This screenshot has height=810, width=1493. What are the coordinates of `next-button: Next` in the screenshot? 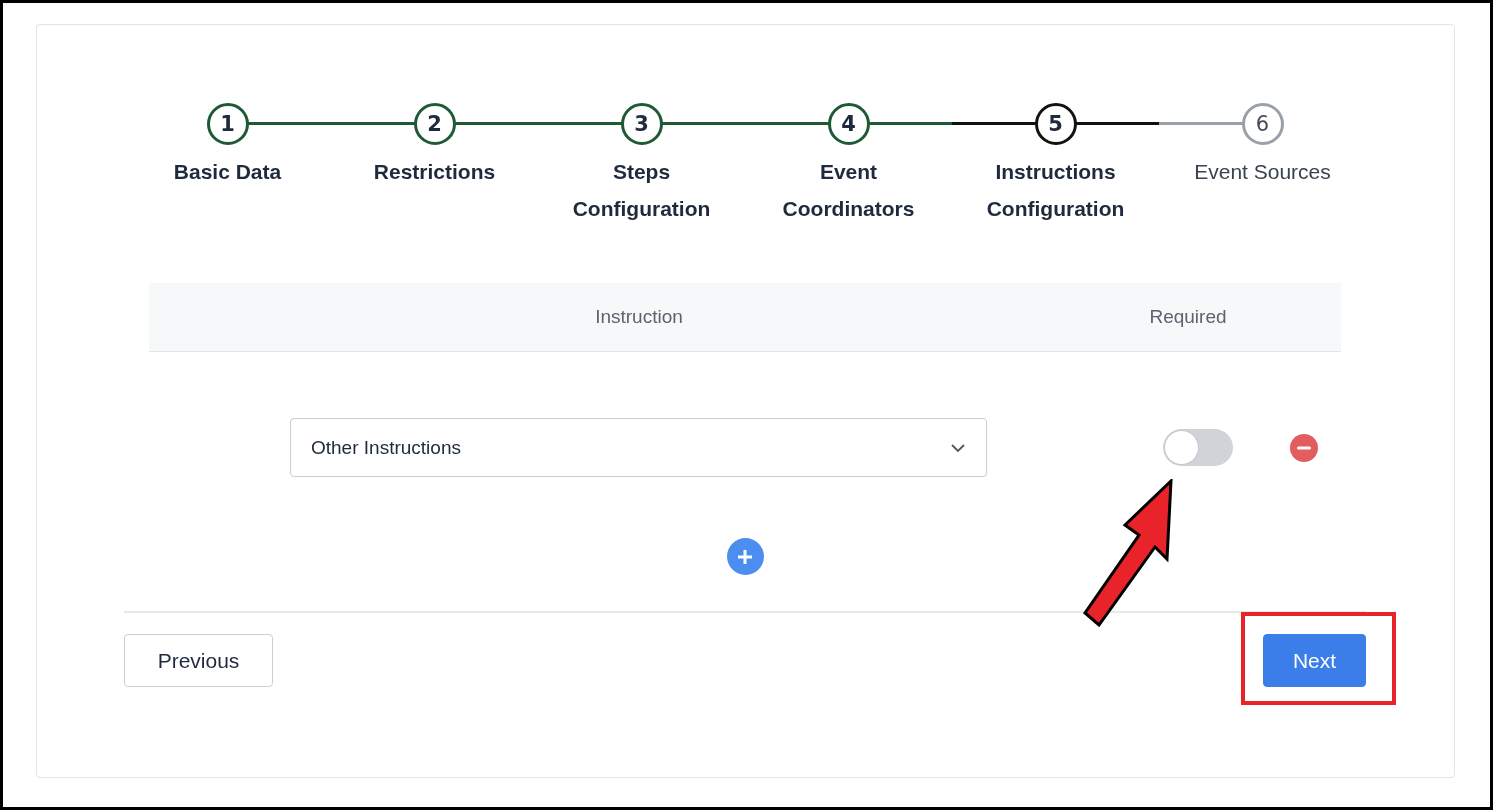 It's located at (1314, 660).